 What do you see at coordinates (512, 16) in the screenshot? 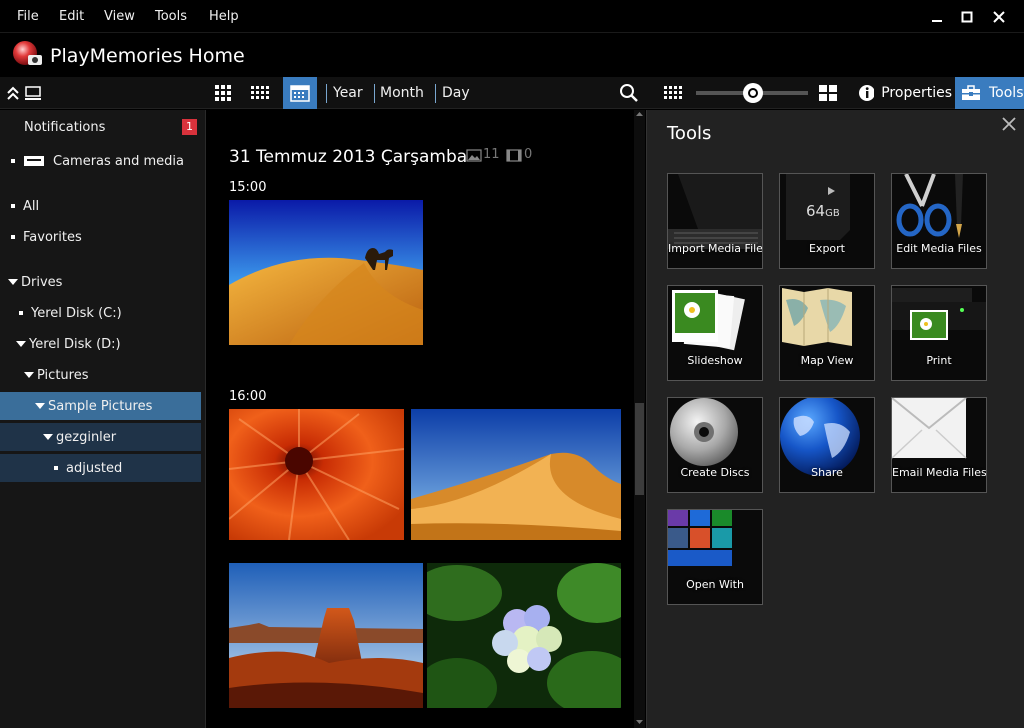
I see `menu-bar: File Edit View Tools Help` at bounding box center [512, 16].